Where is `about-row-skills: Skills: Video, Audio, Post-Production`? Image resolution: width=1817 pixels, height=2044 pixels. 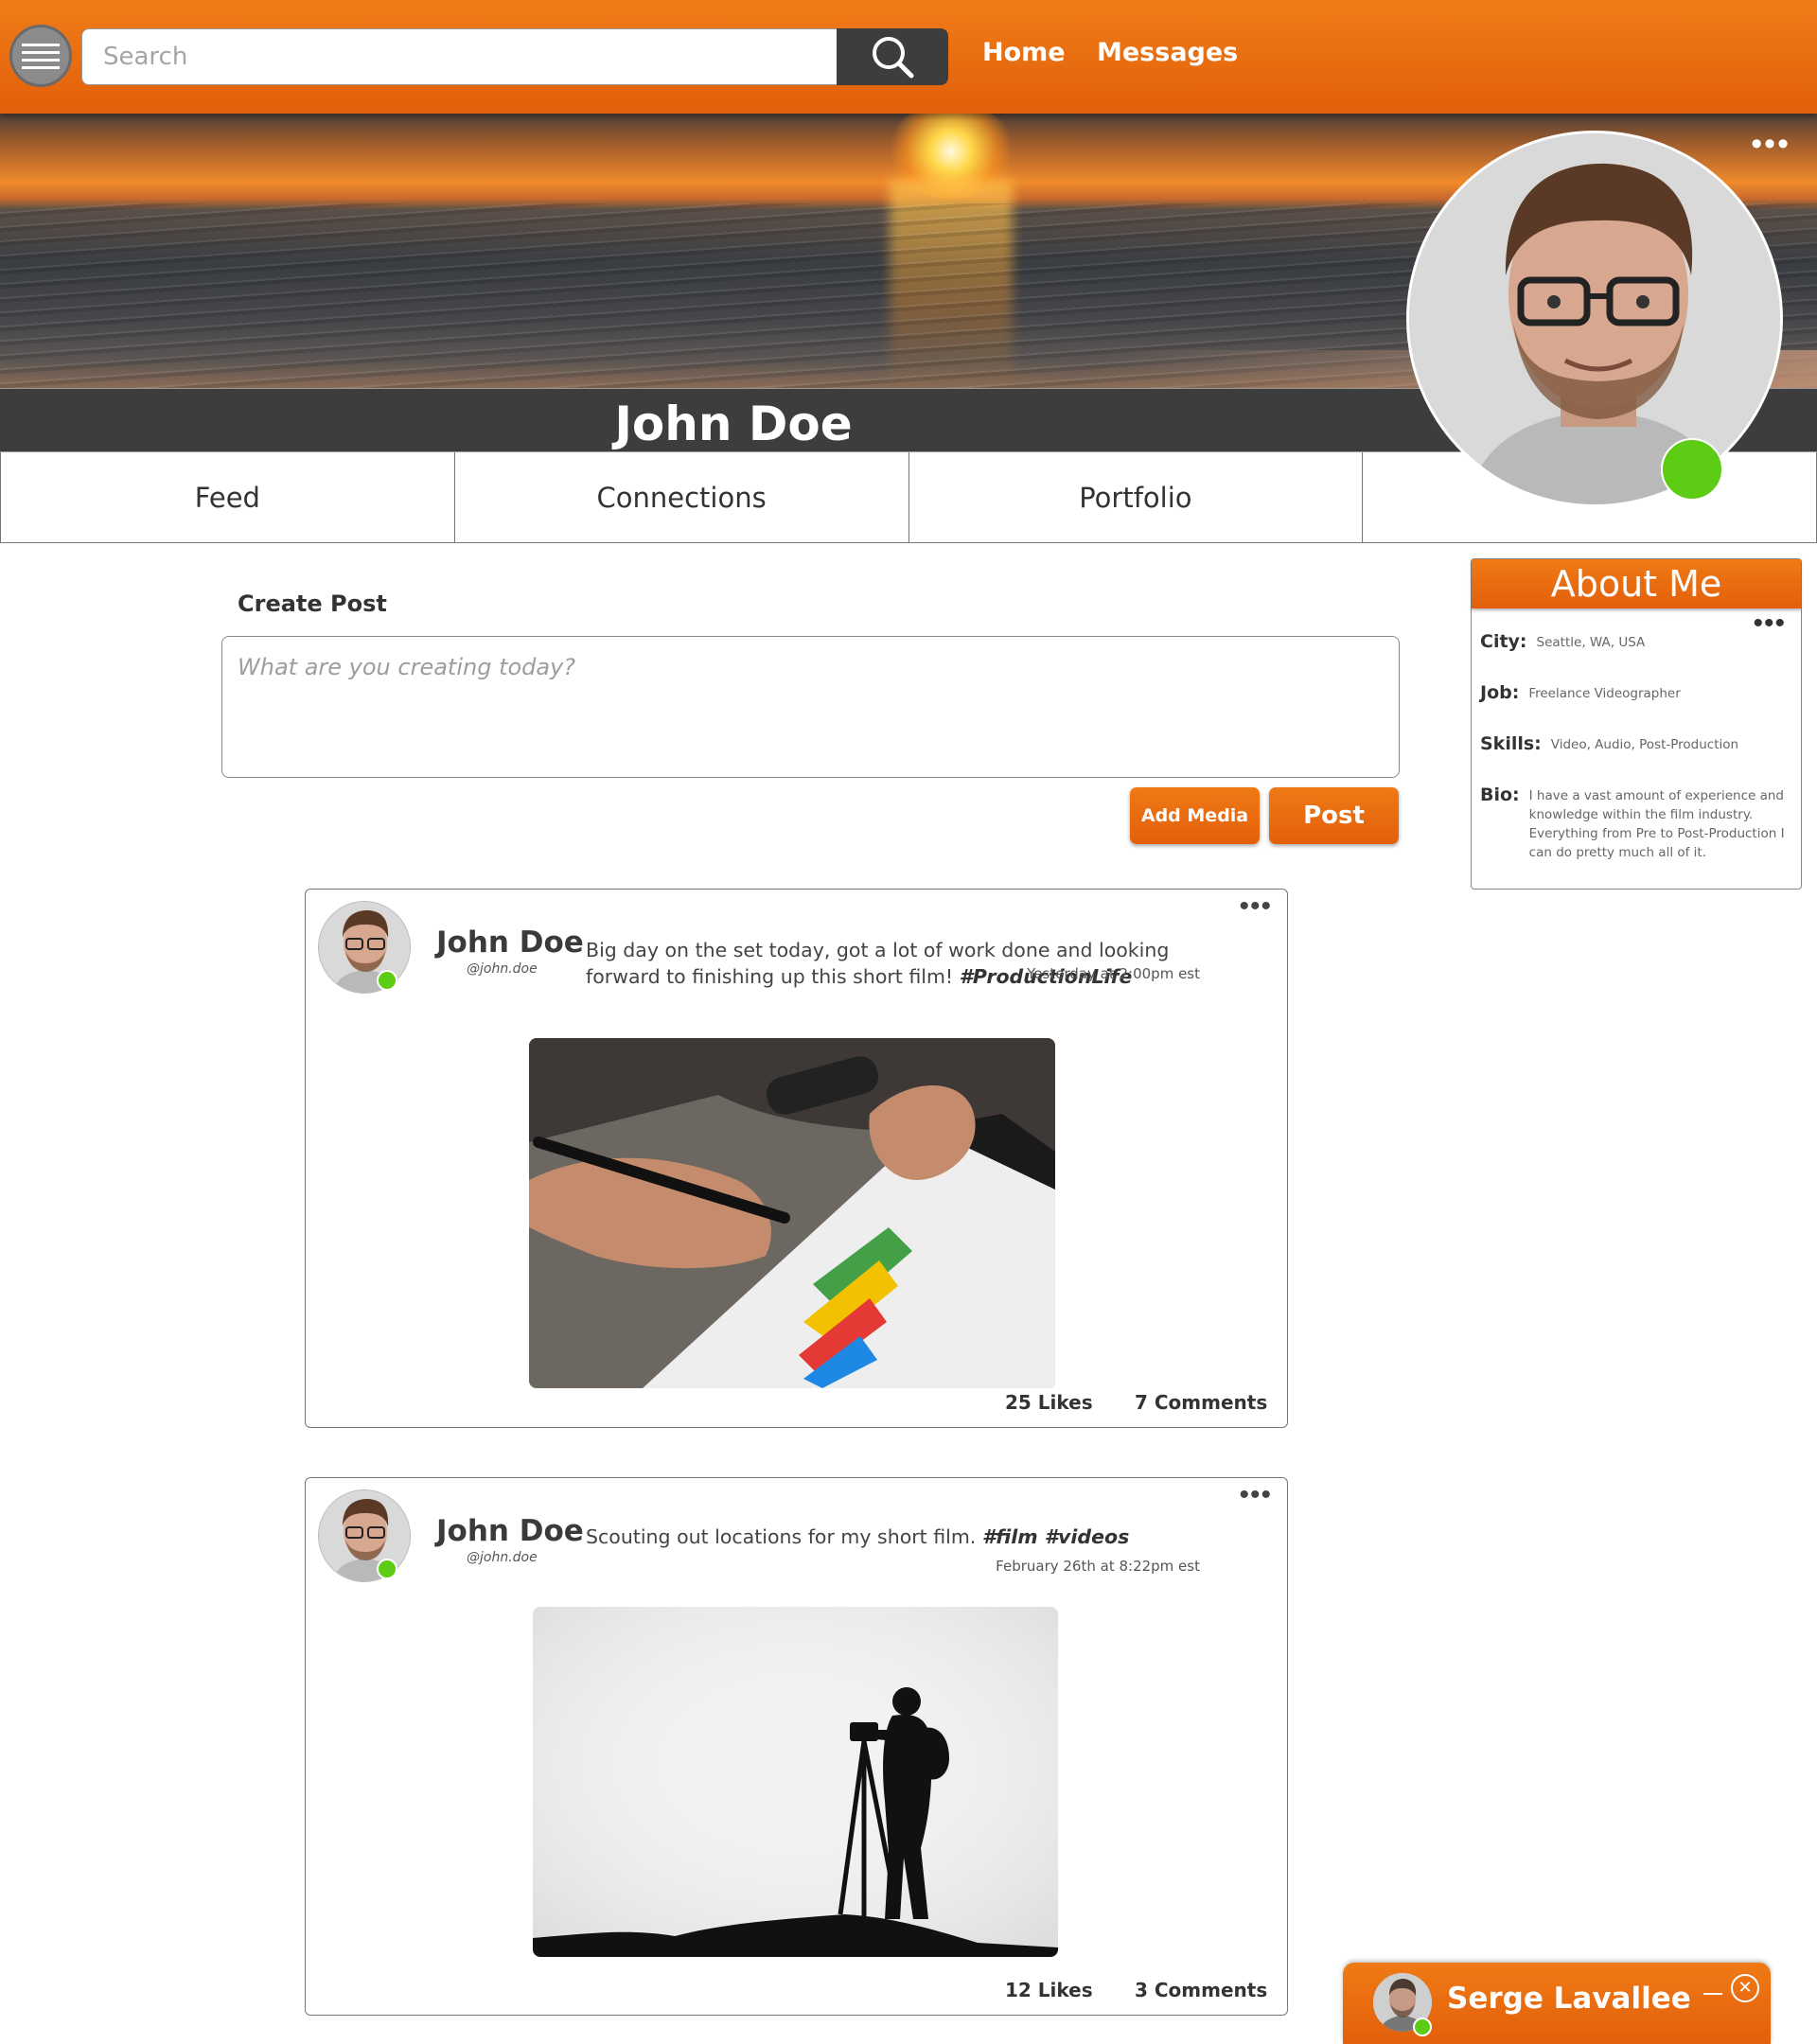 about-row-skills: Skills: Video, Audio, Post-Production is located at coordinates (1609, 743).